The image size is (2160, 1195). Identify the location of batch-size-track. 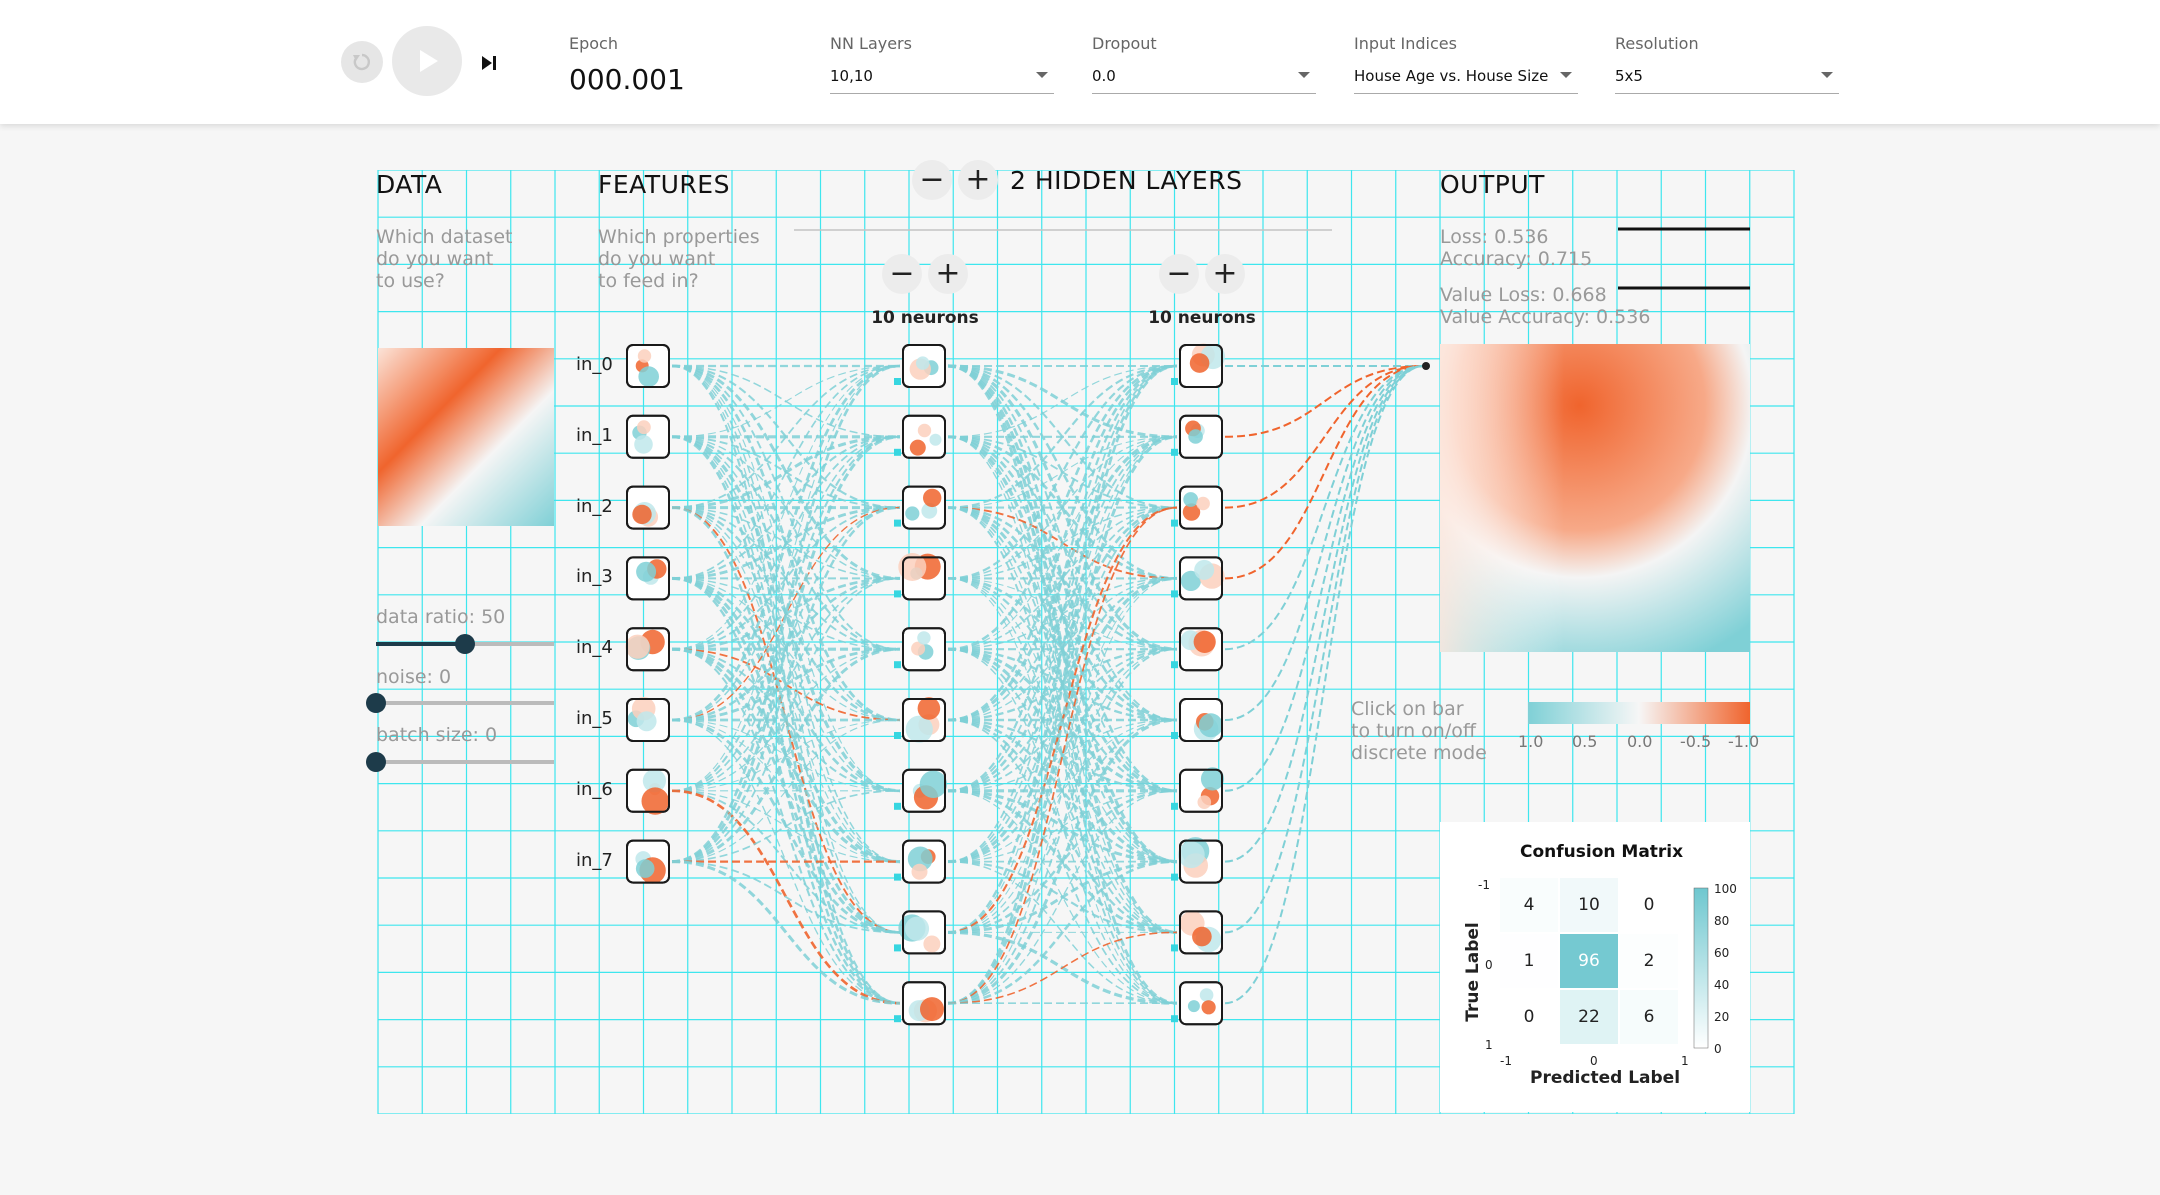
(465, 762).